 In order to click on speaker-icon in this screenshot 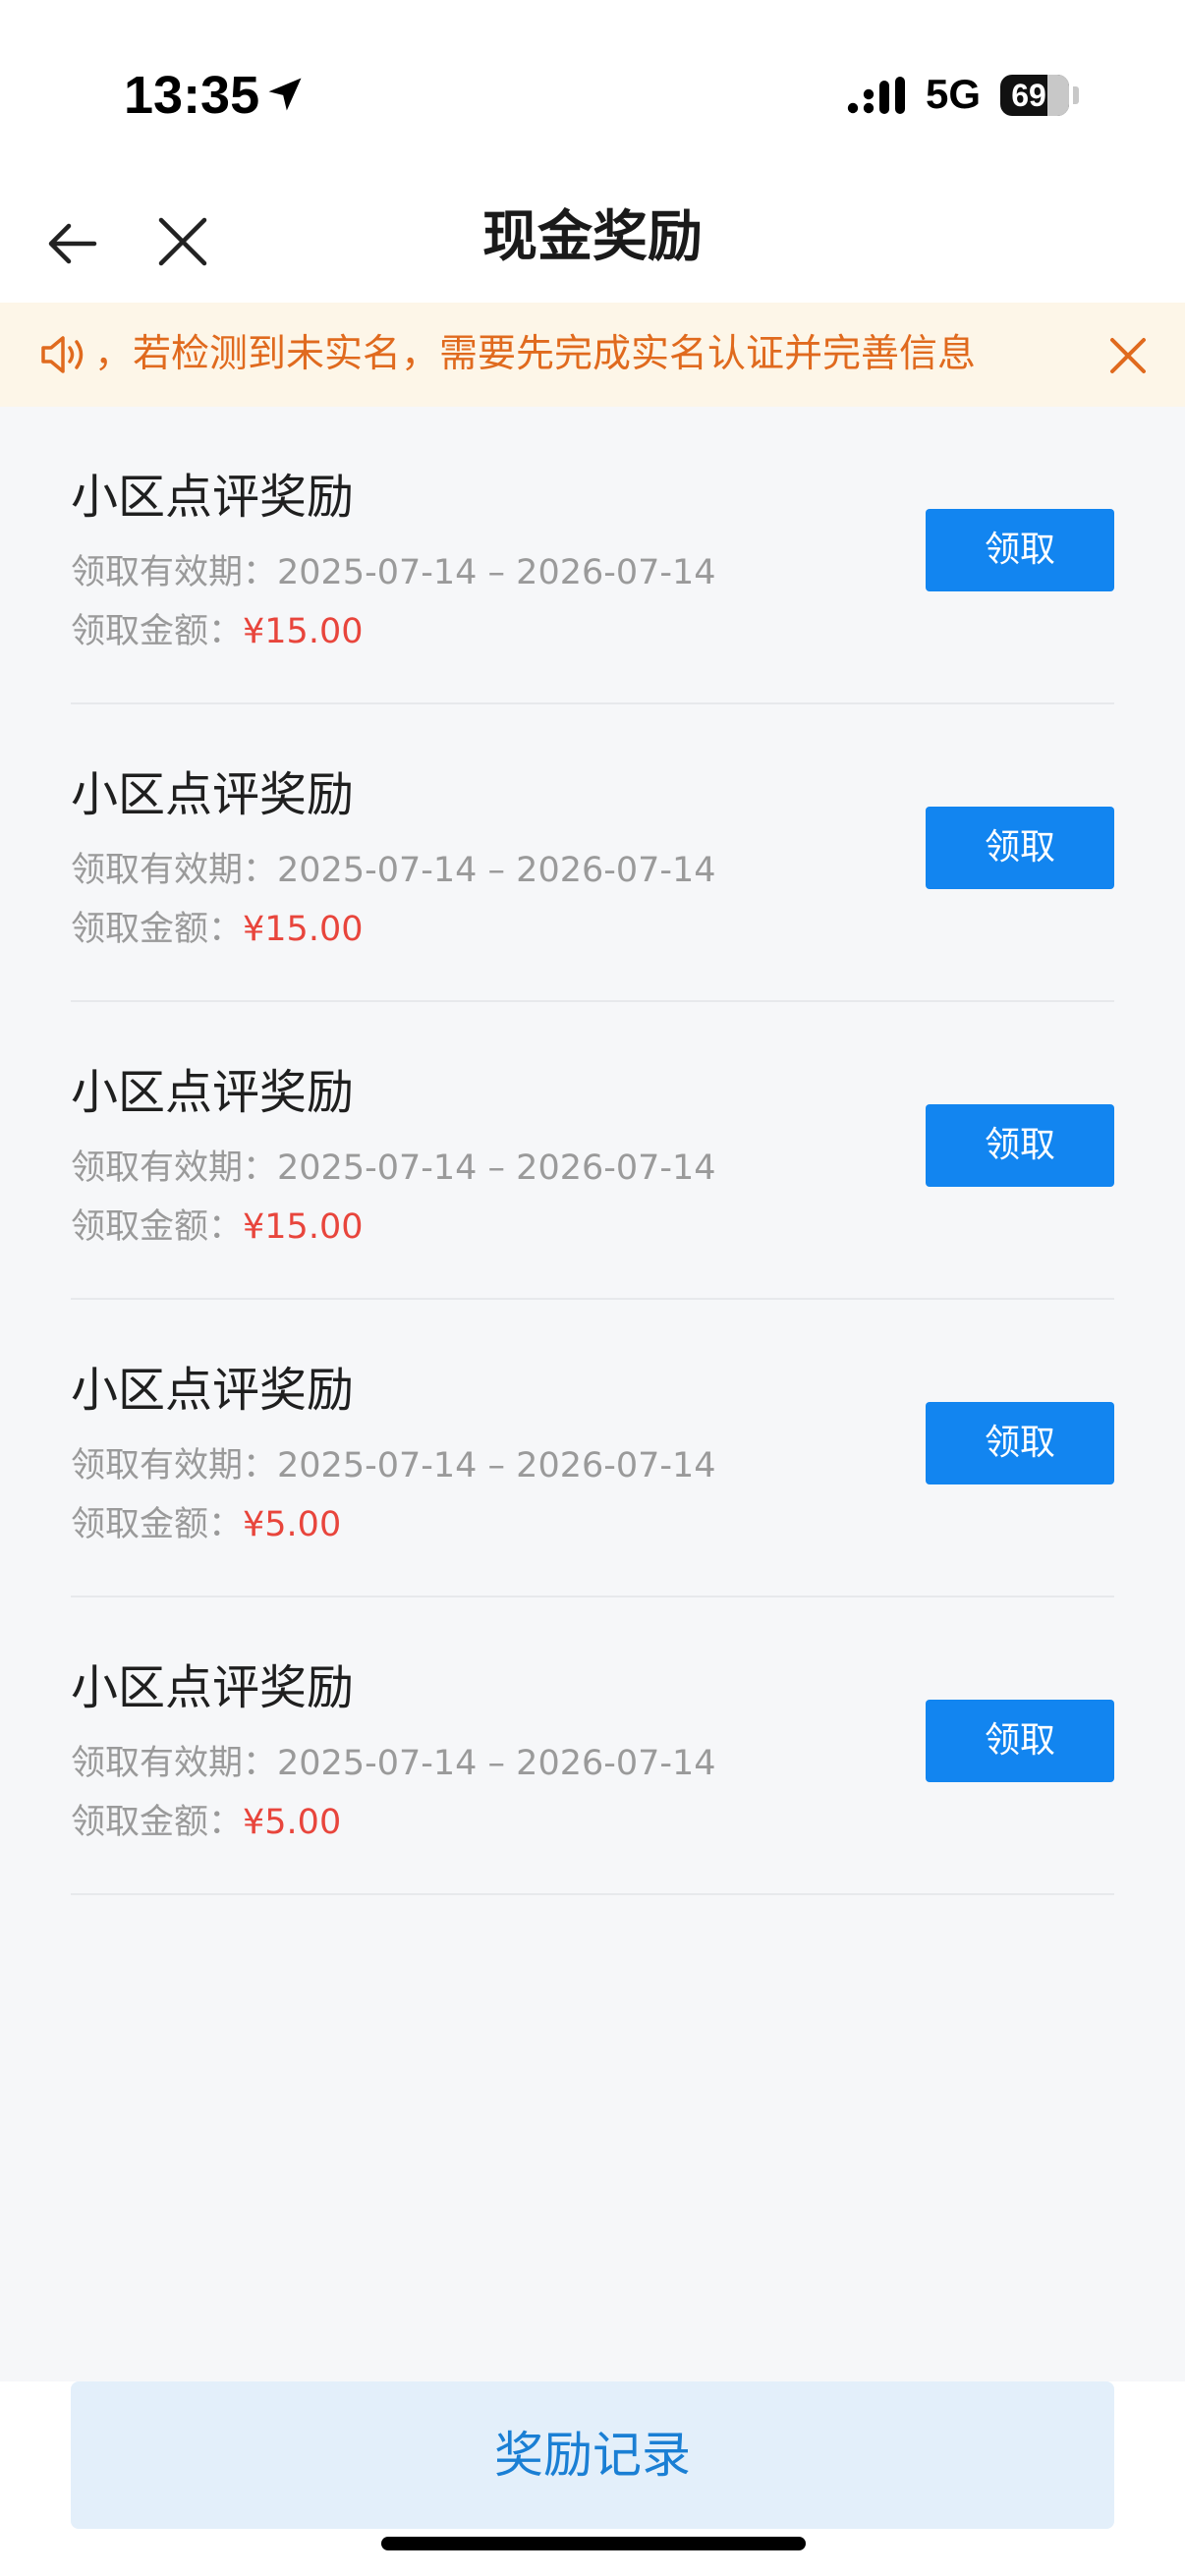, I will do `click(63, 354)`.